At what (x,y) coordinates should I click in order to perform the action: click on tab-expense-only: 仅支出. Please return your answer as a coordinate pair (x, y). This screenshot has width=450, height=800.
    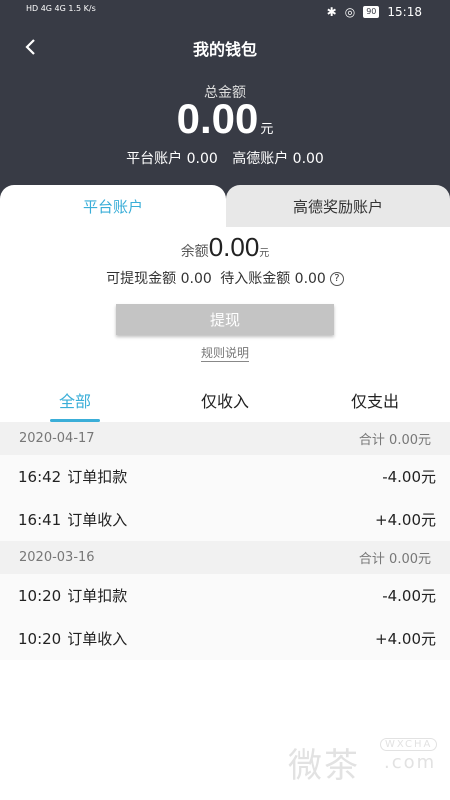
    Looking at the image, I should click on (375, 400).